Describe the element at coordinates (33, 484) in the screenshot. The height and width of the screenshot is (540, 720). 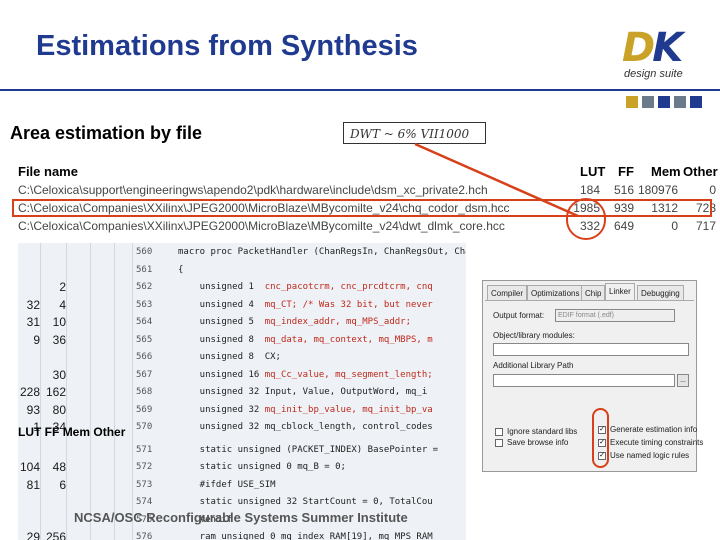
I see `lut-value: 81` at that location.